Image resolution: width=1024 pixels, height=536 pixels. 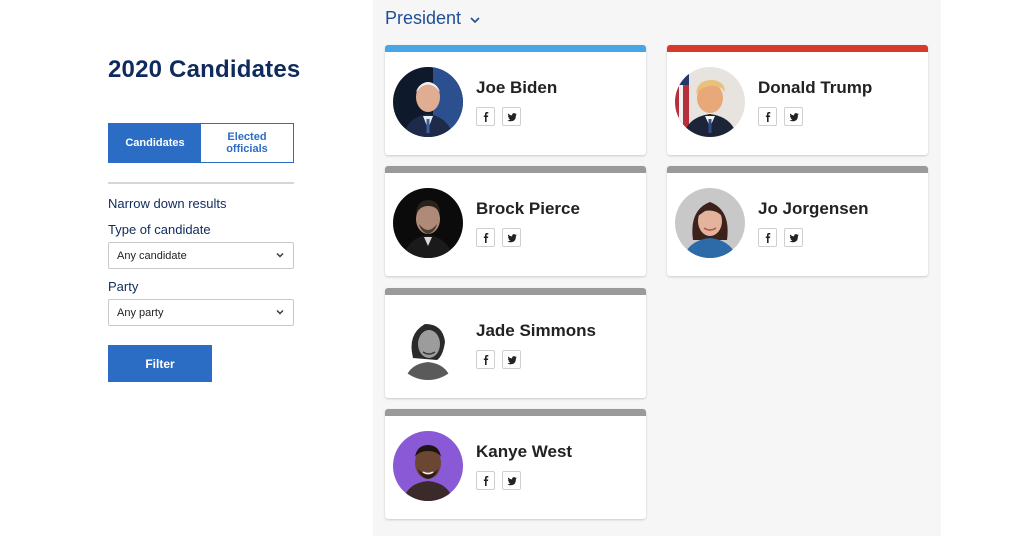 What do you see at coordinates (423, 18) in the screenshot?
I see `office-label: President` at bounding box center [423, 18].